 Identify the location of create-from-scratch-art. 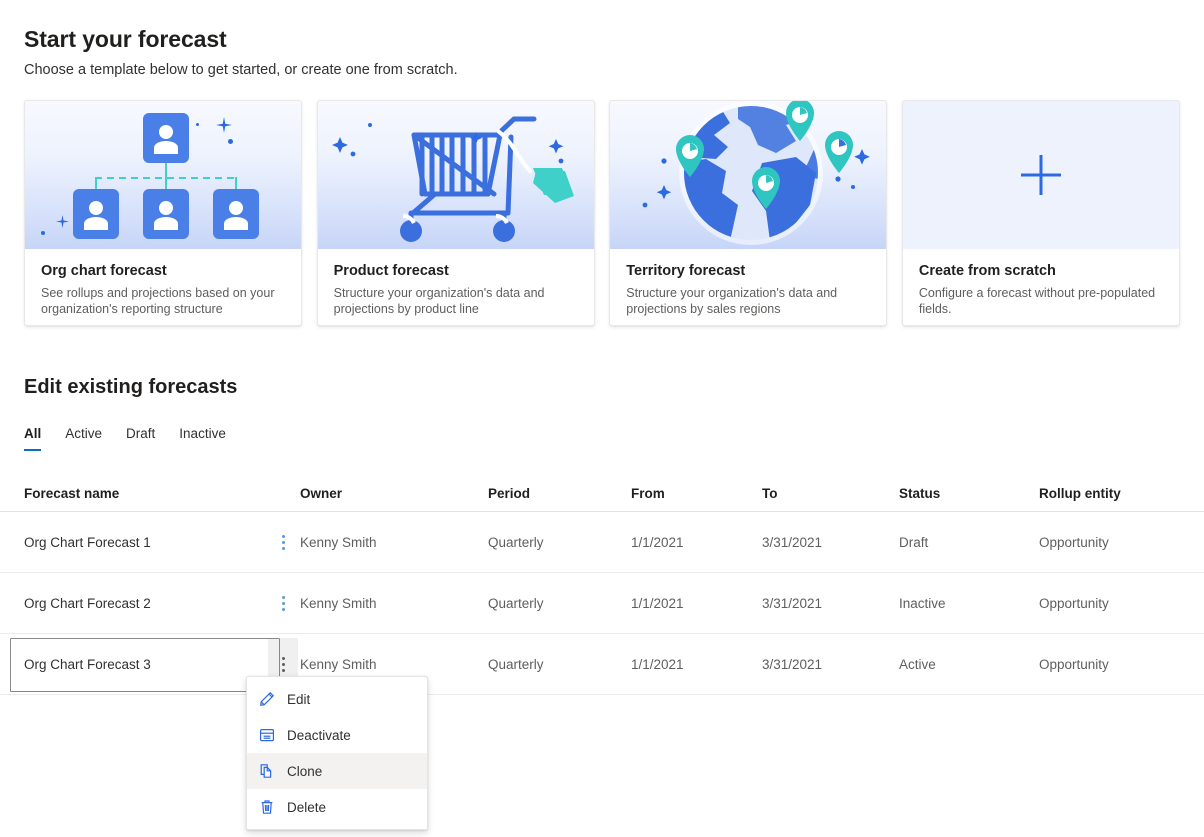
(1040, 175).